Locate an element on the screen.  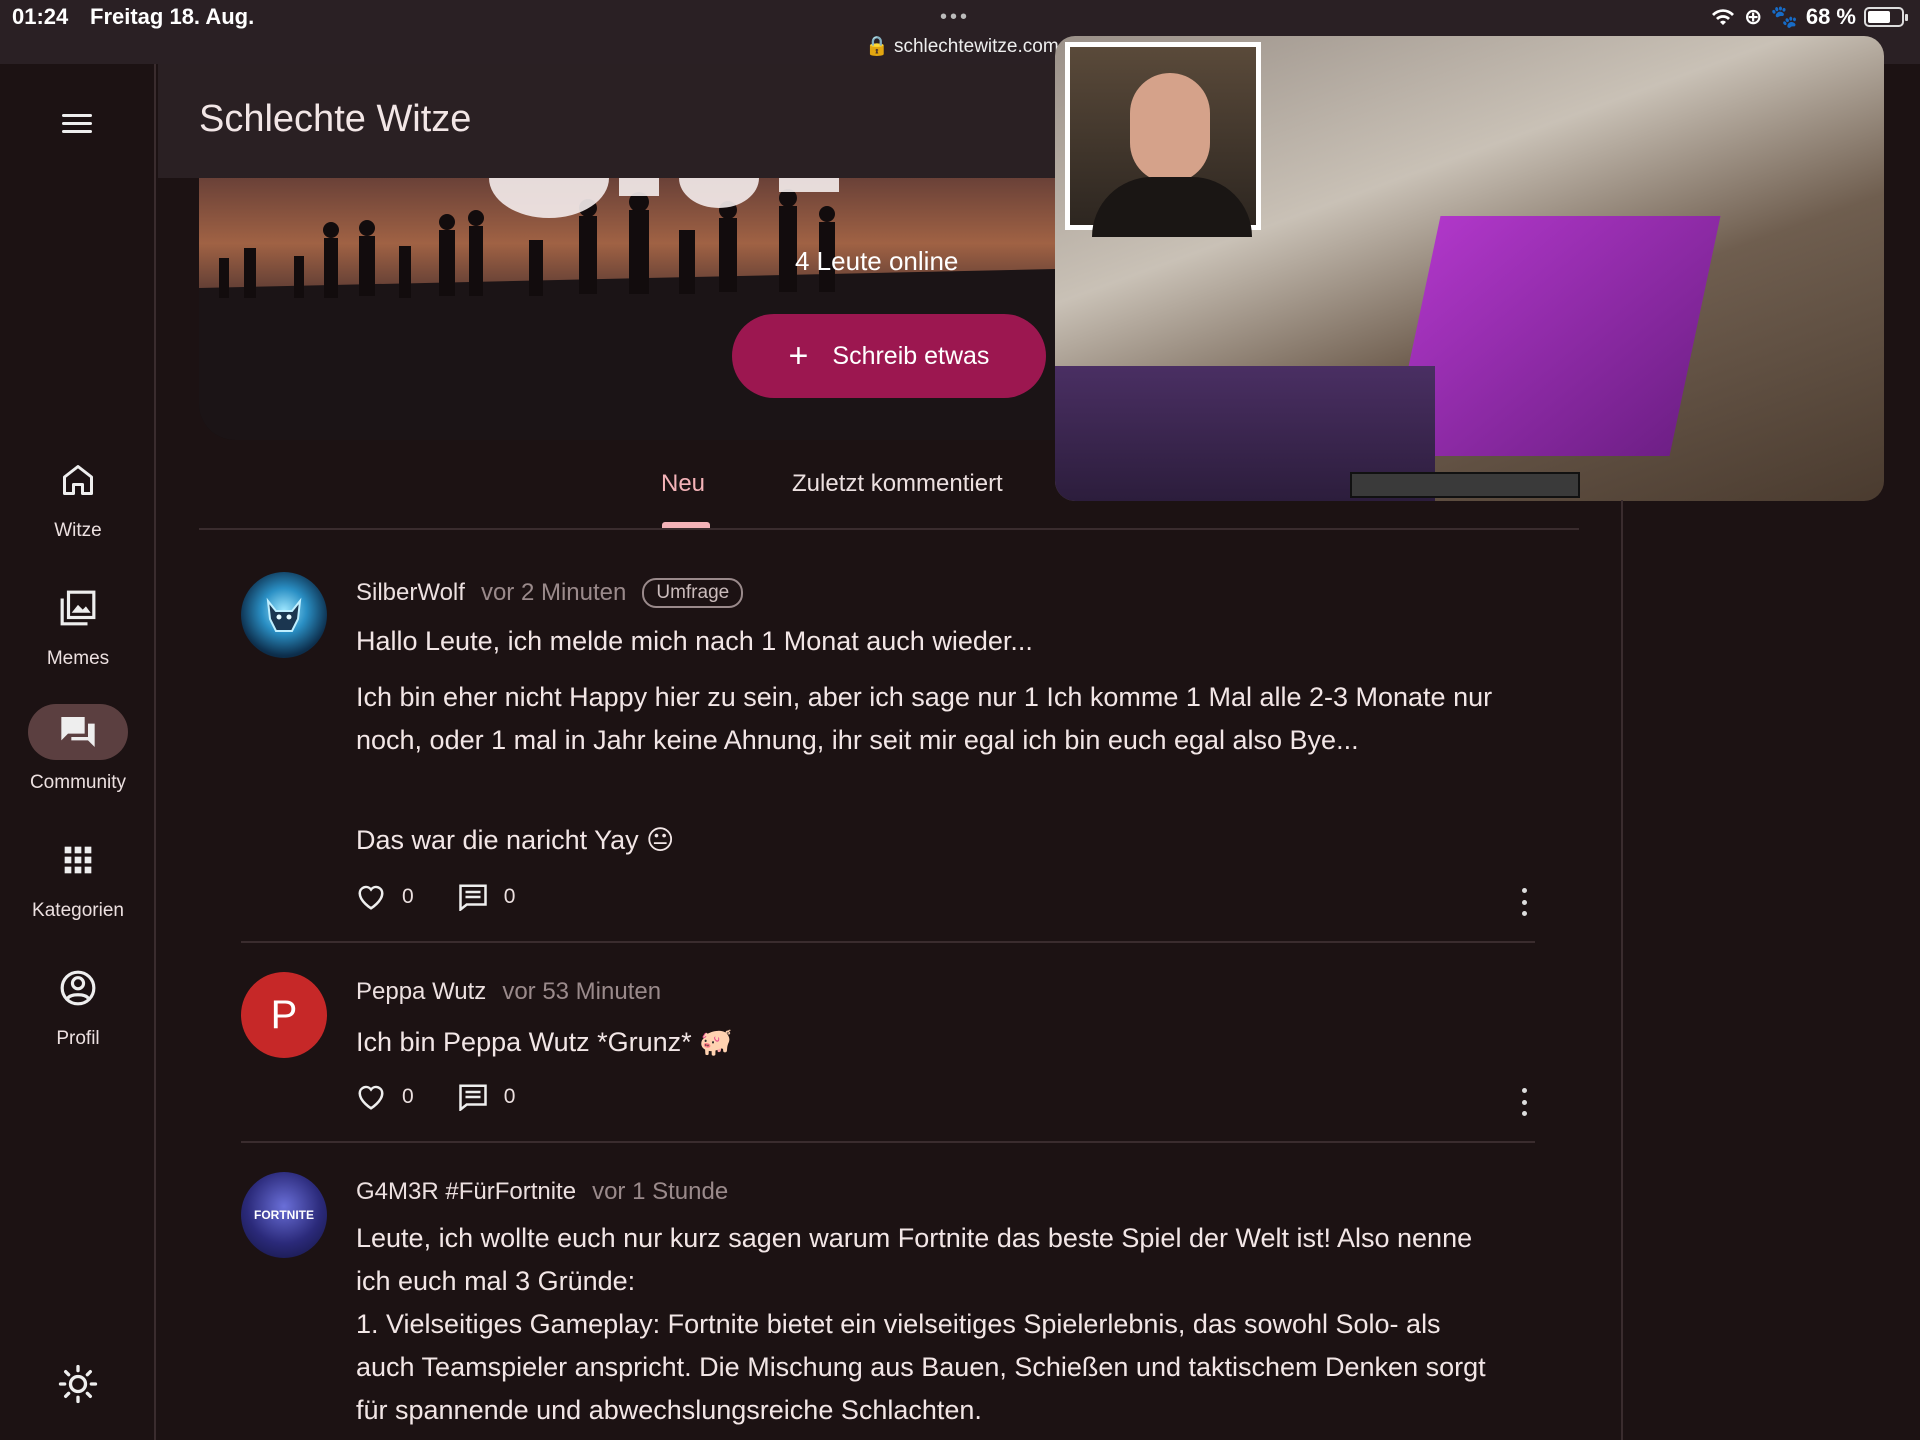
post-meta: G4M3R #FürFortnite vor 1 Stunde is located at coordinates (542, 1192).